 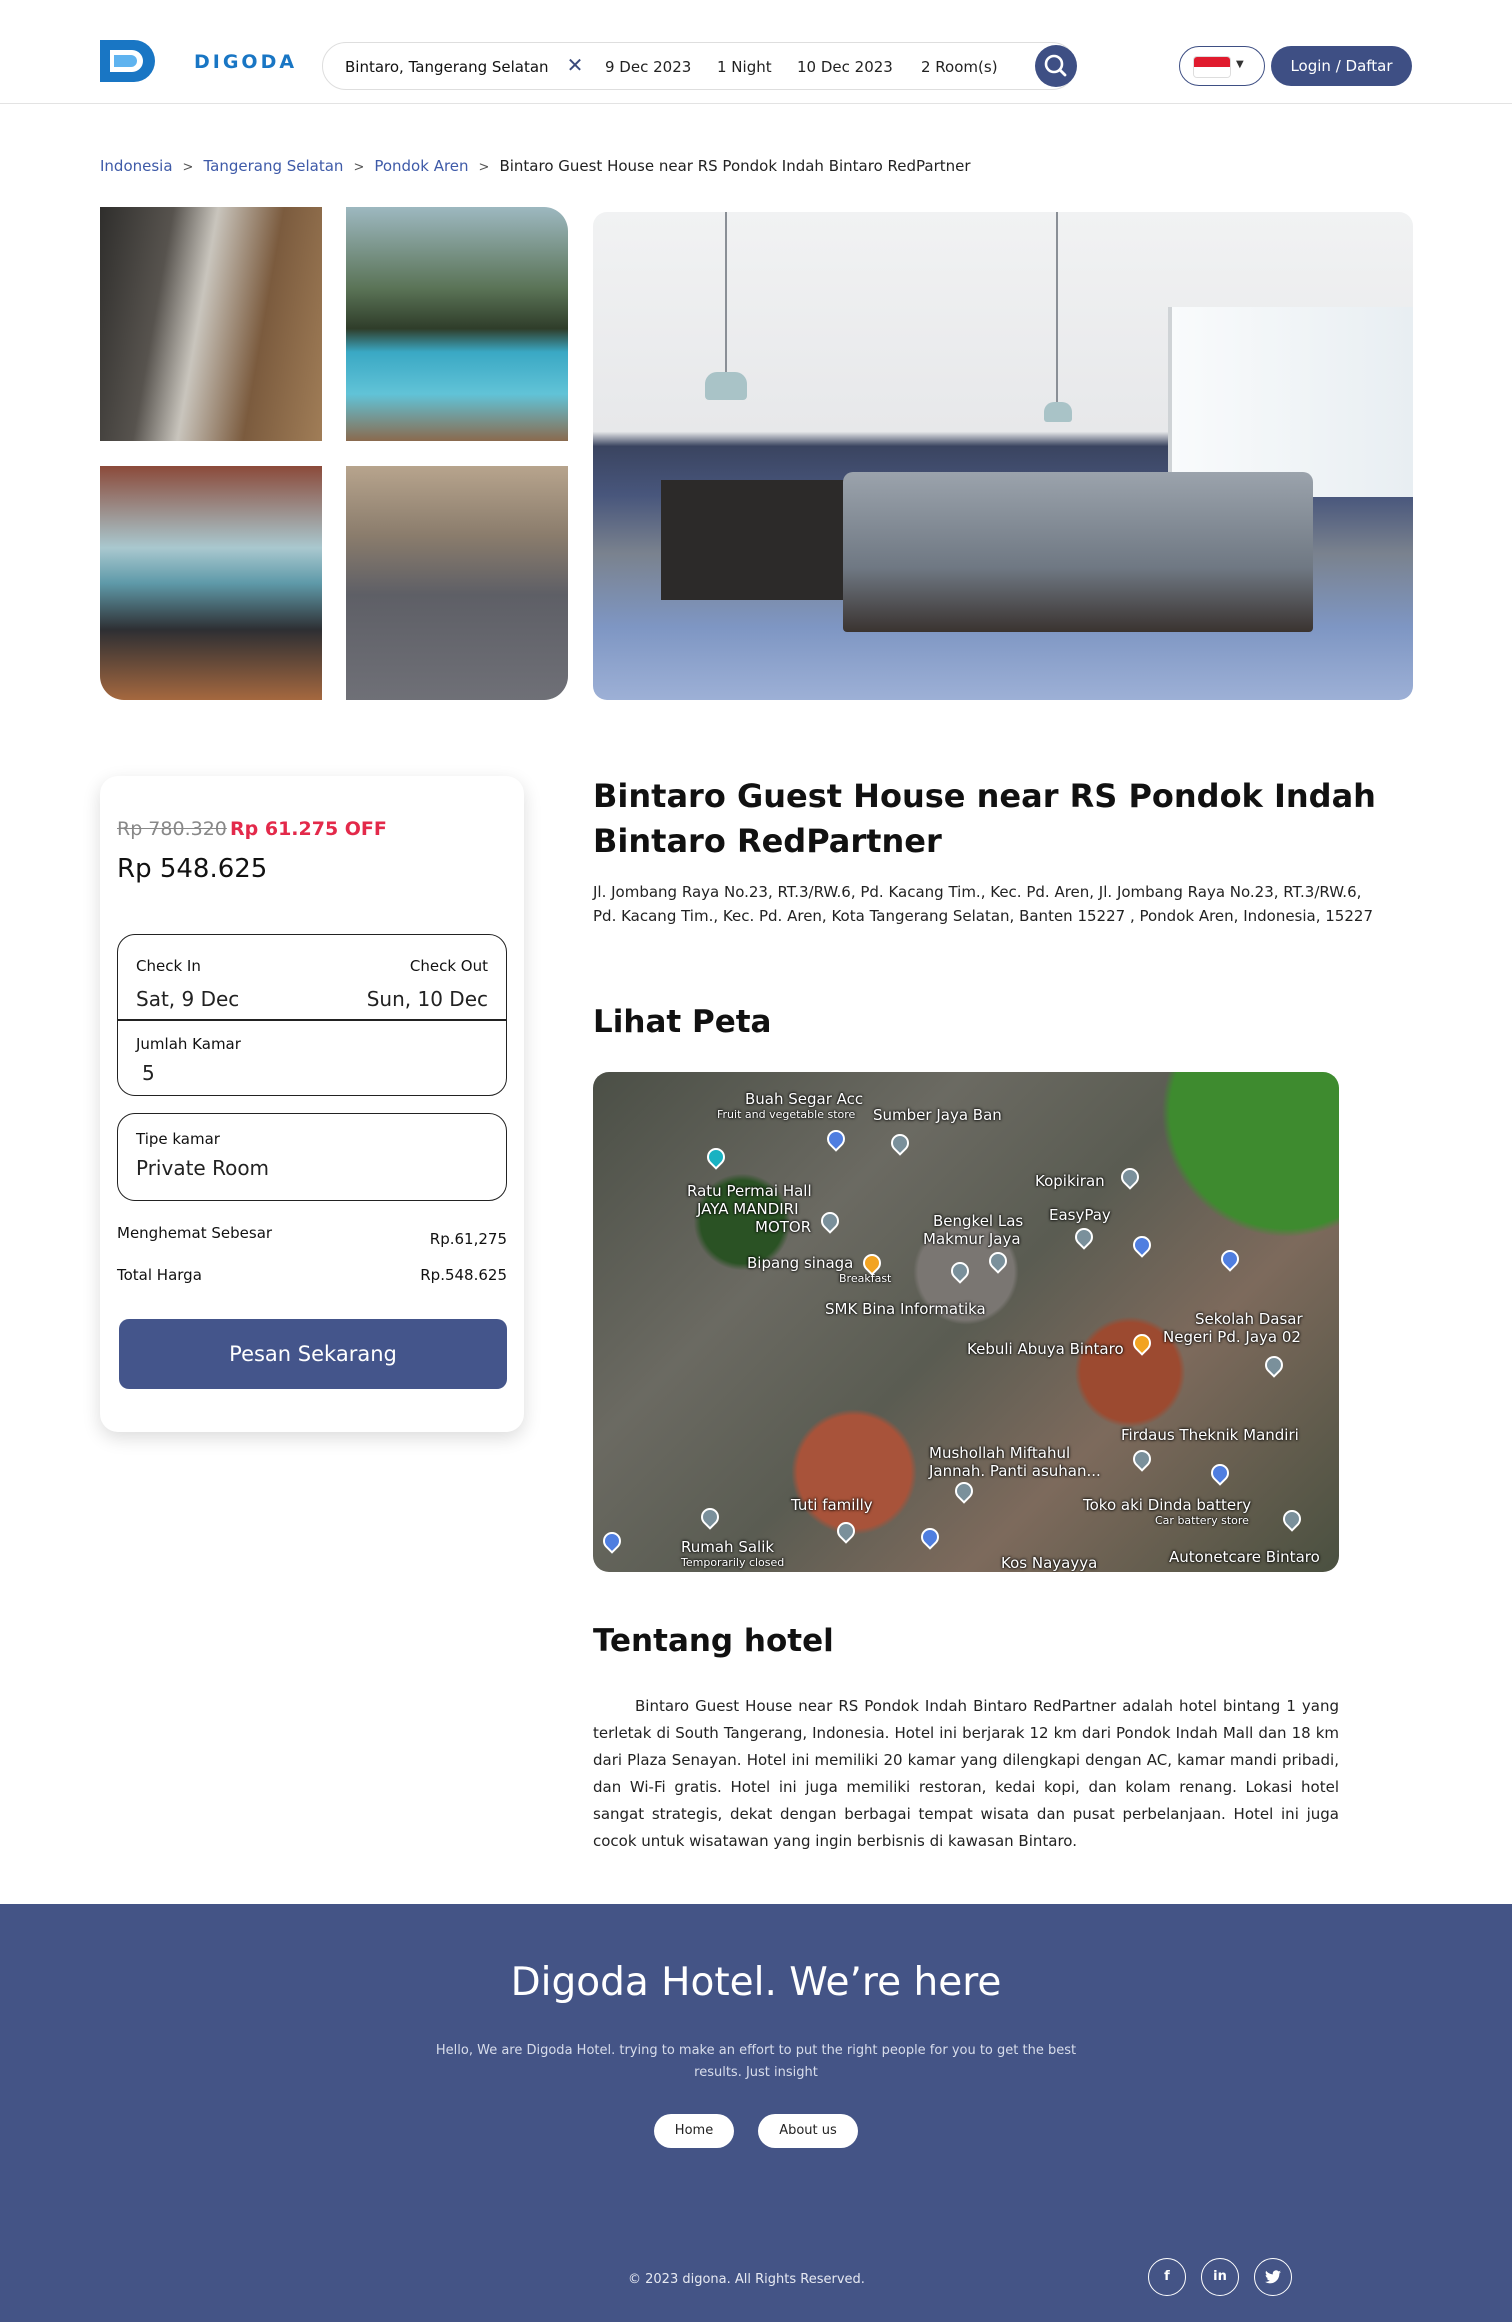 I want to click on map-label: Negeri Pd. Jaya 02, so click(x=1232, y=1337).